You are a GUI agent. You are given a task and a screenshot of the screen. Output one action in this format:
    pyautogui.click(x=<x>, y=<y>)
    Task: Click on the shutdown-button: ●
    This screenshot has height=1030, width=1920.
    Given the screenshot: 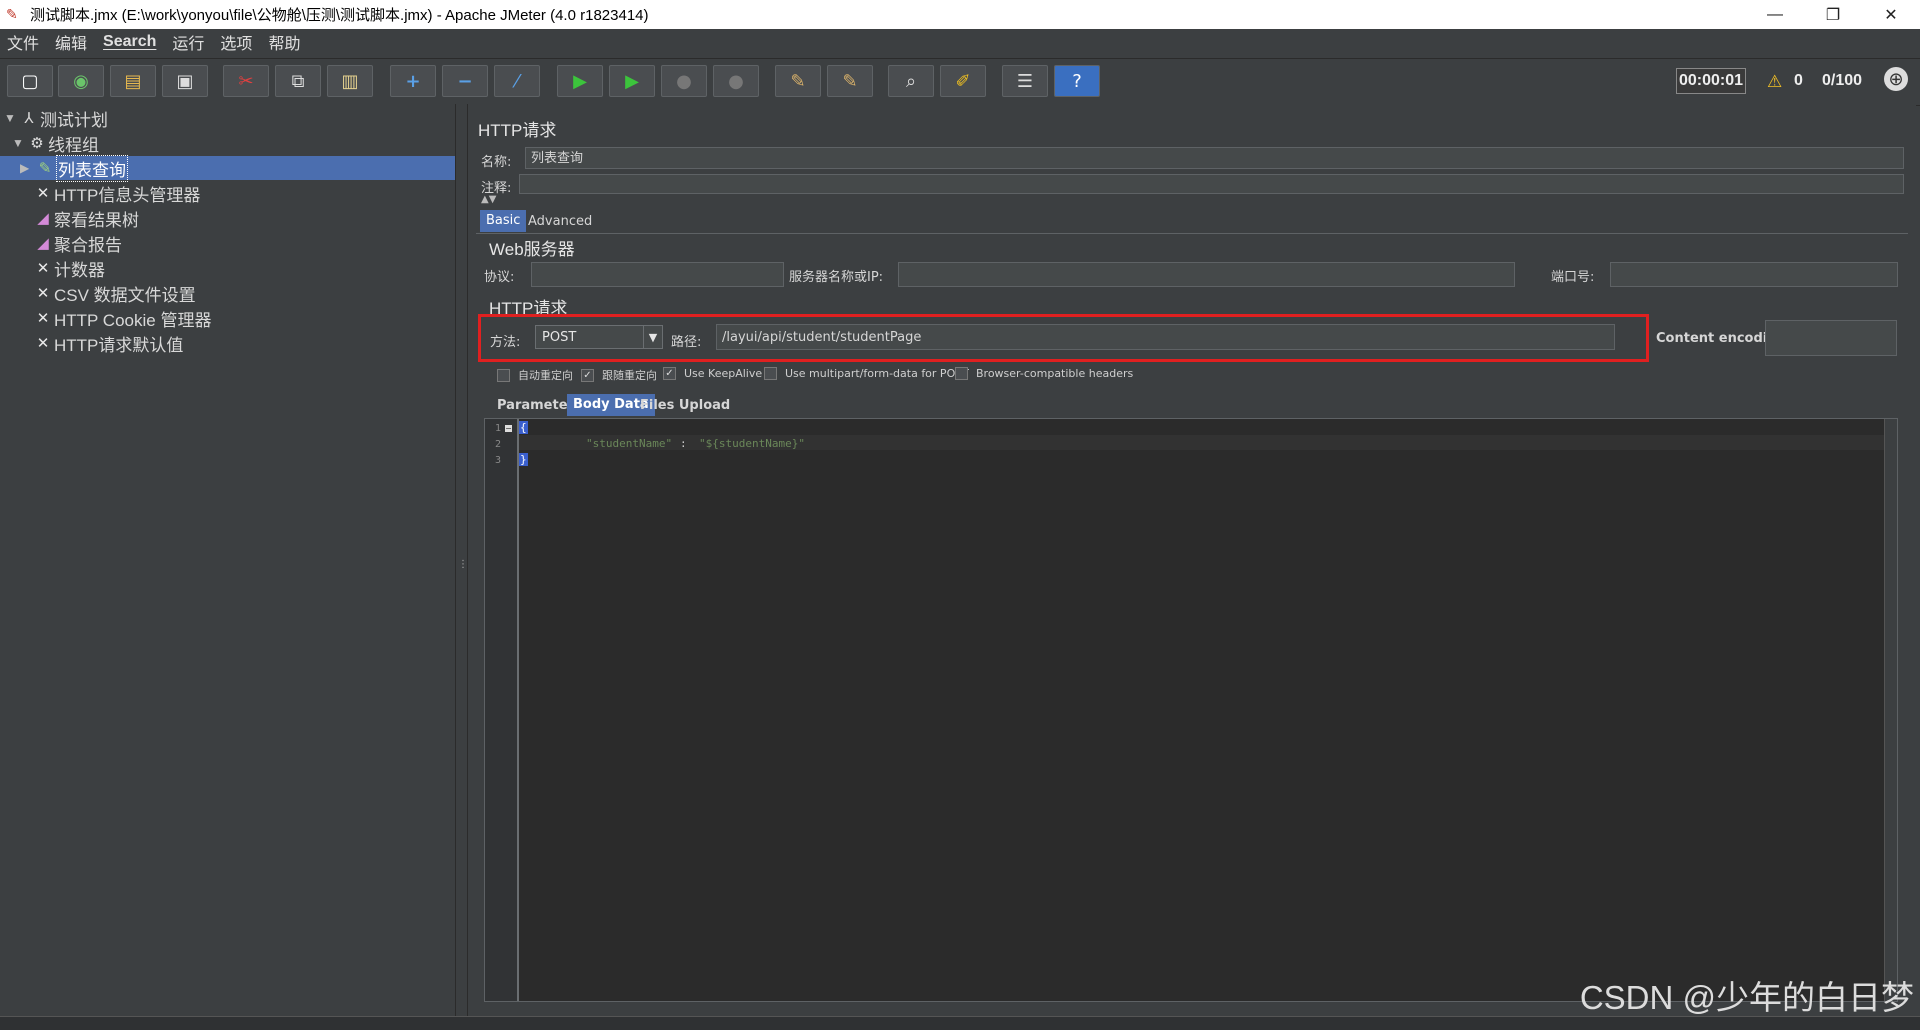 What is the action you would take?
    pyautogui.click(x=736, y=81)
    